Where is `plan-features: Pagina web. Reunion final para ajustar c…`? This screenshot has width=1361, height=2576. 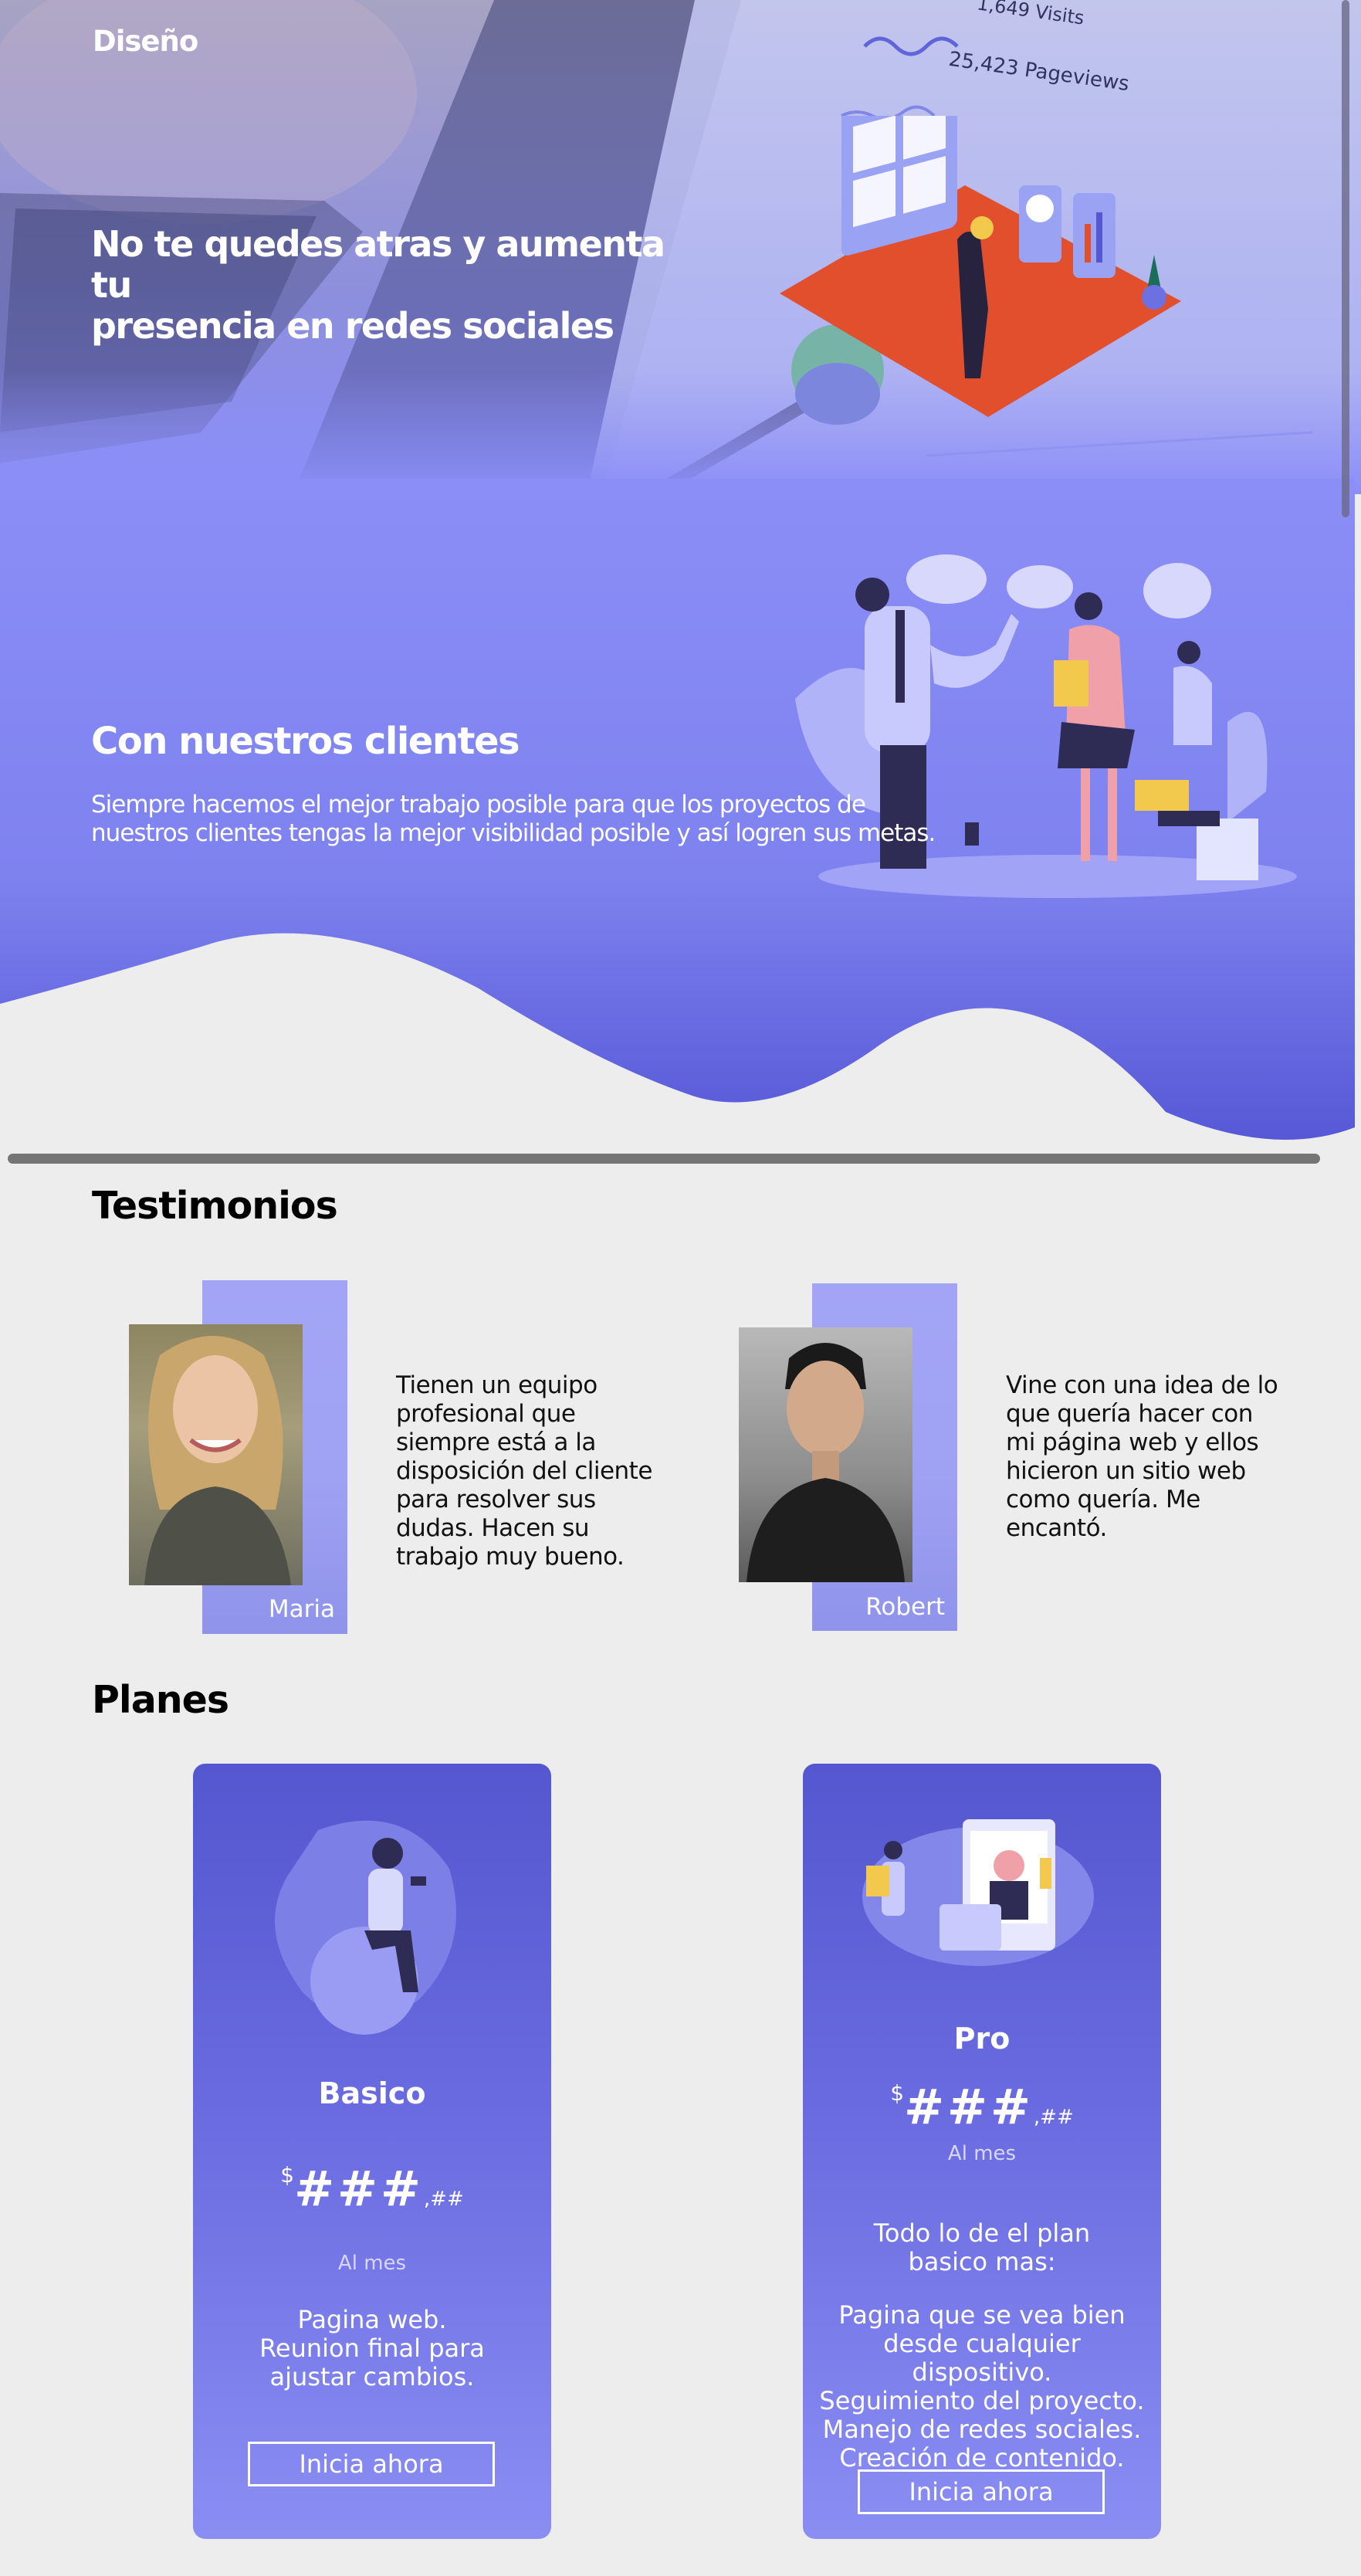
plan-features: Pagina web. Reunion final para ajustar c… is located at coordinates (372, 2348).